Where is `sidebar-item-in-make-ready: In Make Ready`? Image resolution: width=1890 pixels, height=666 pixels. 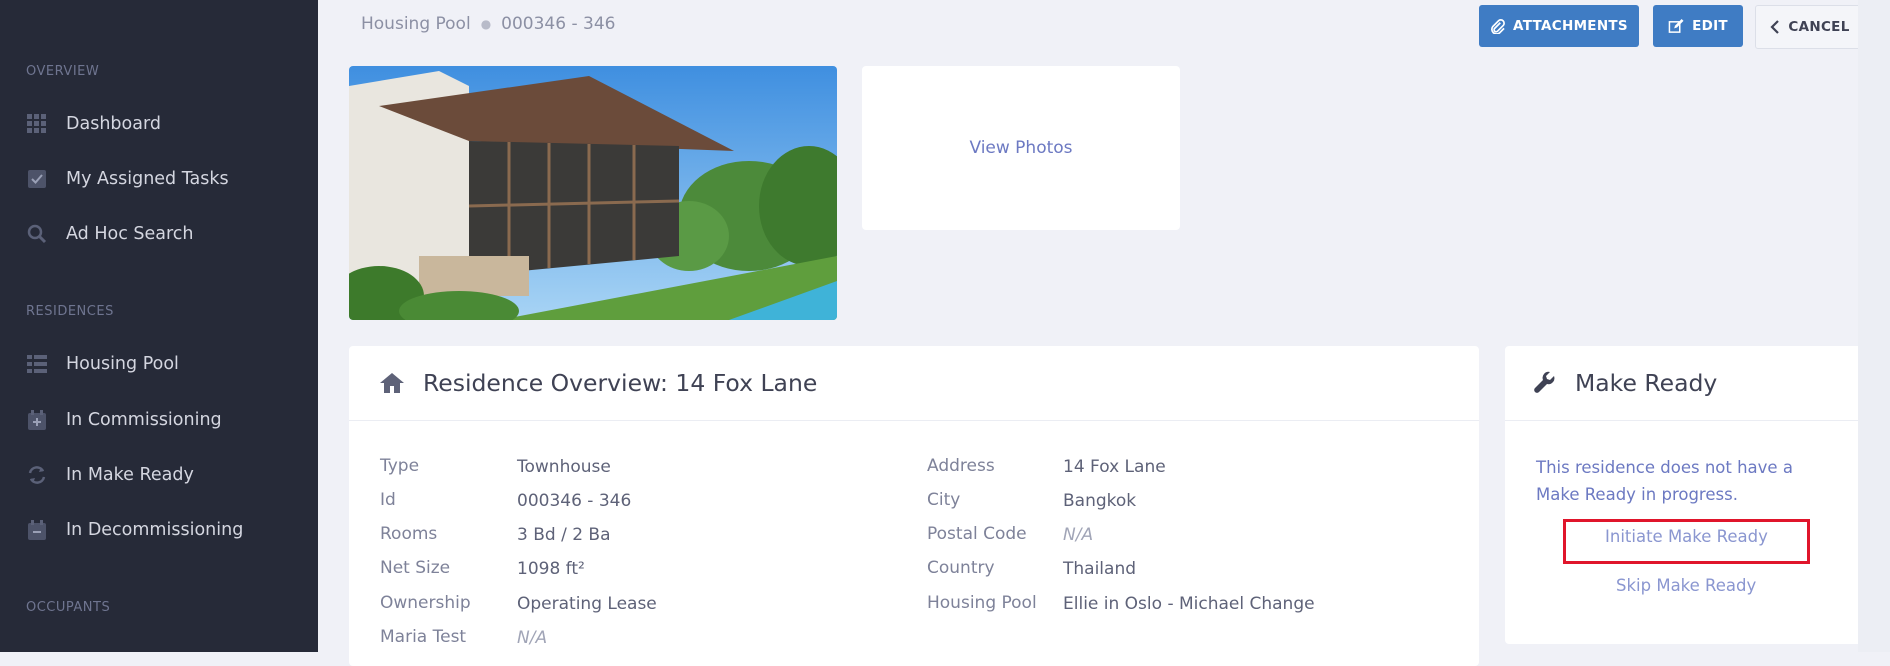
sidebar-item-in-make-ready: In Make Ready is located at coordinates (110, 475).